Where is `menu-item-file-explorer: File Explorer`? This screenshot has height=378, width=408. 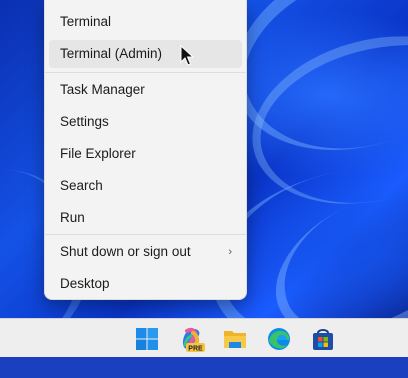 menu-item-file-explorer: File Explorer is located at coordinates (145, 154).